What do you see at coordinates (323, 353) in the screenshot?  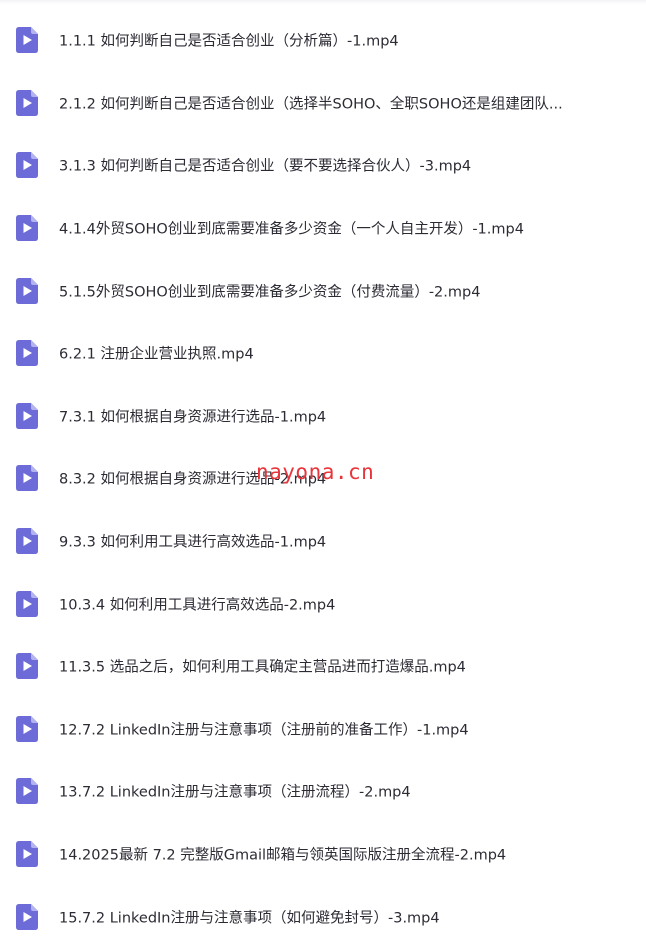 I see `file-row: 6.2.1 注册企业营业执照.mp4` at bounding box center [323, 353].